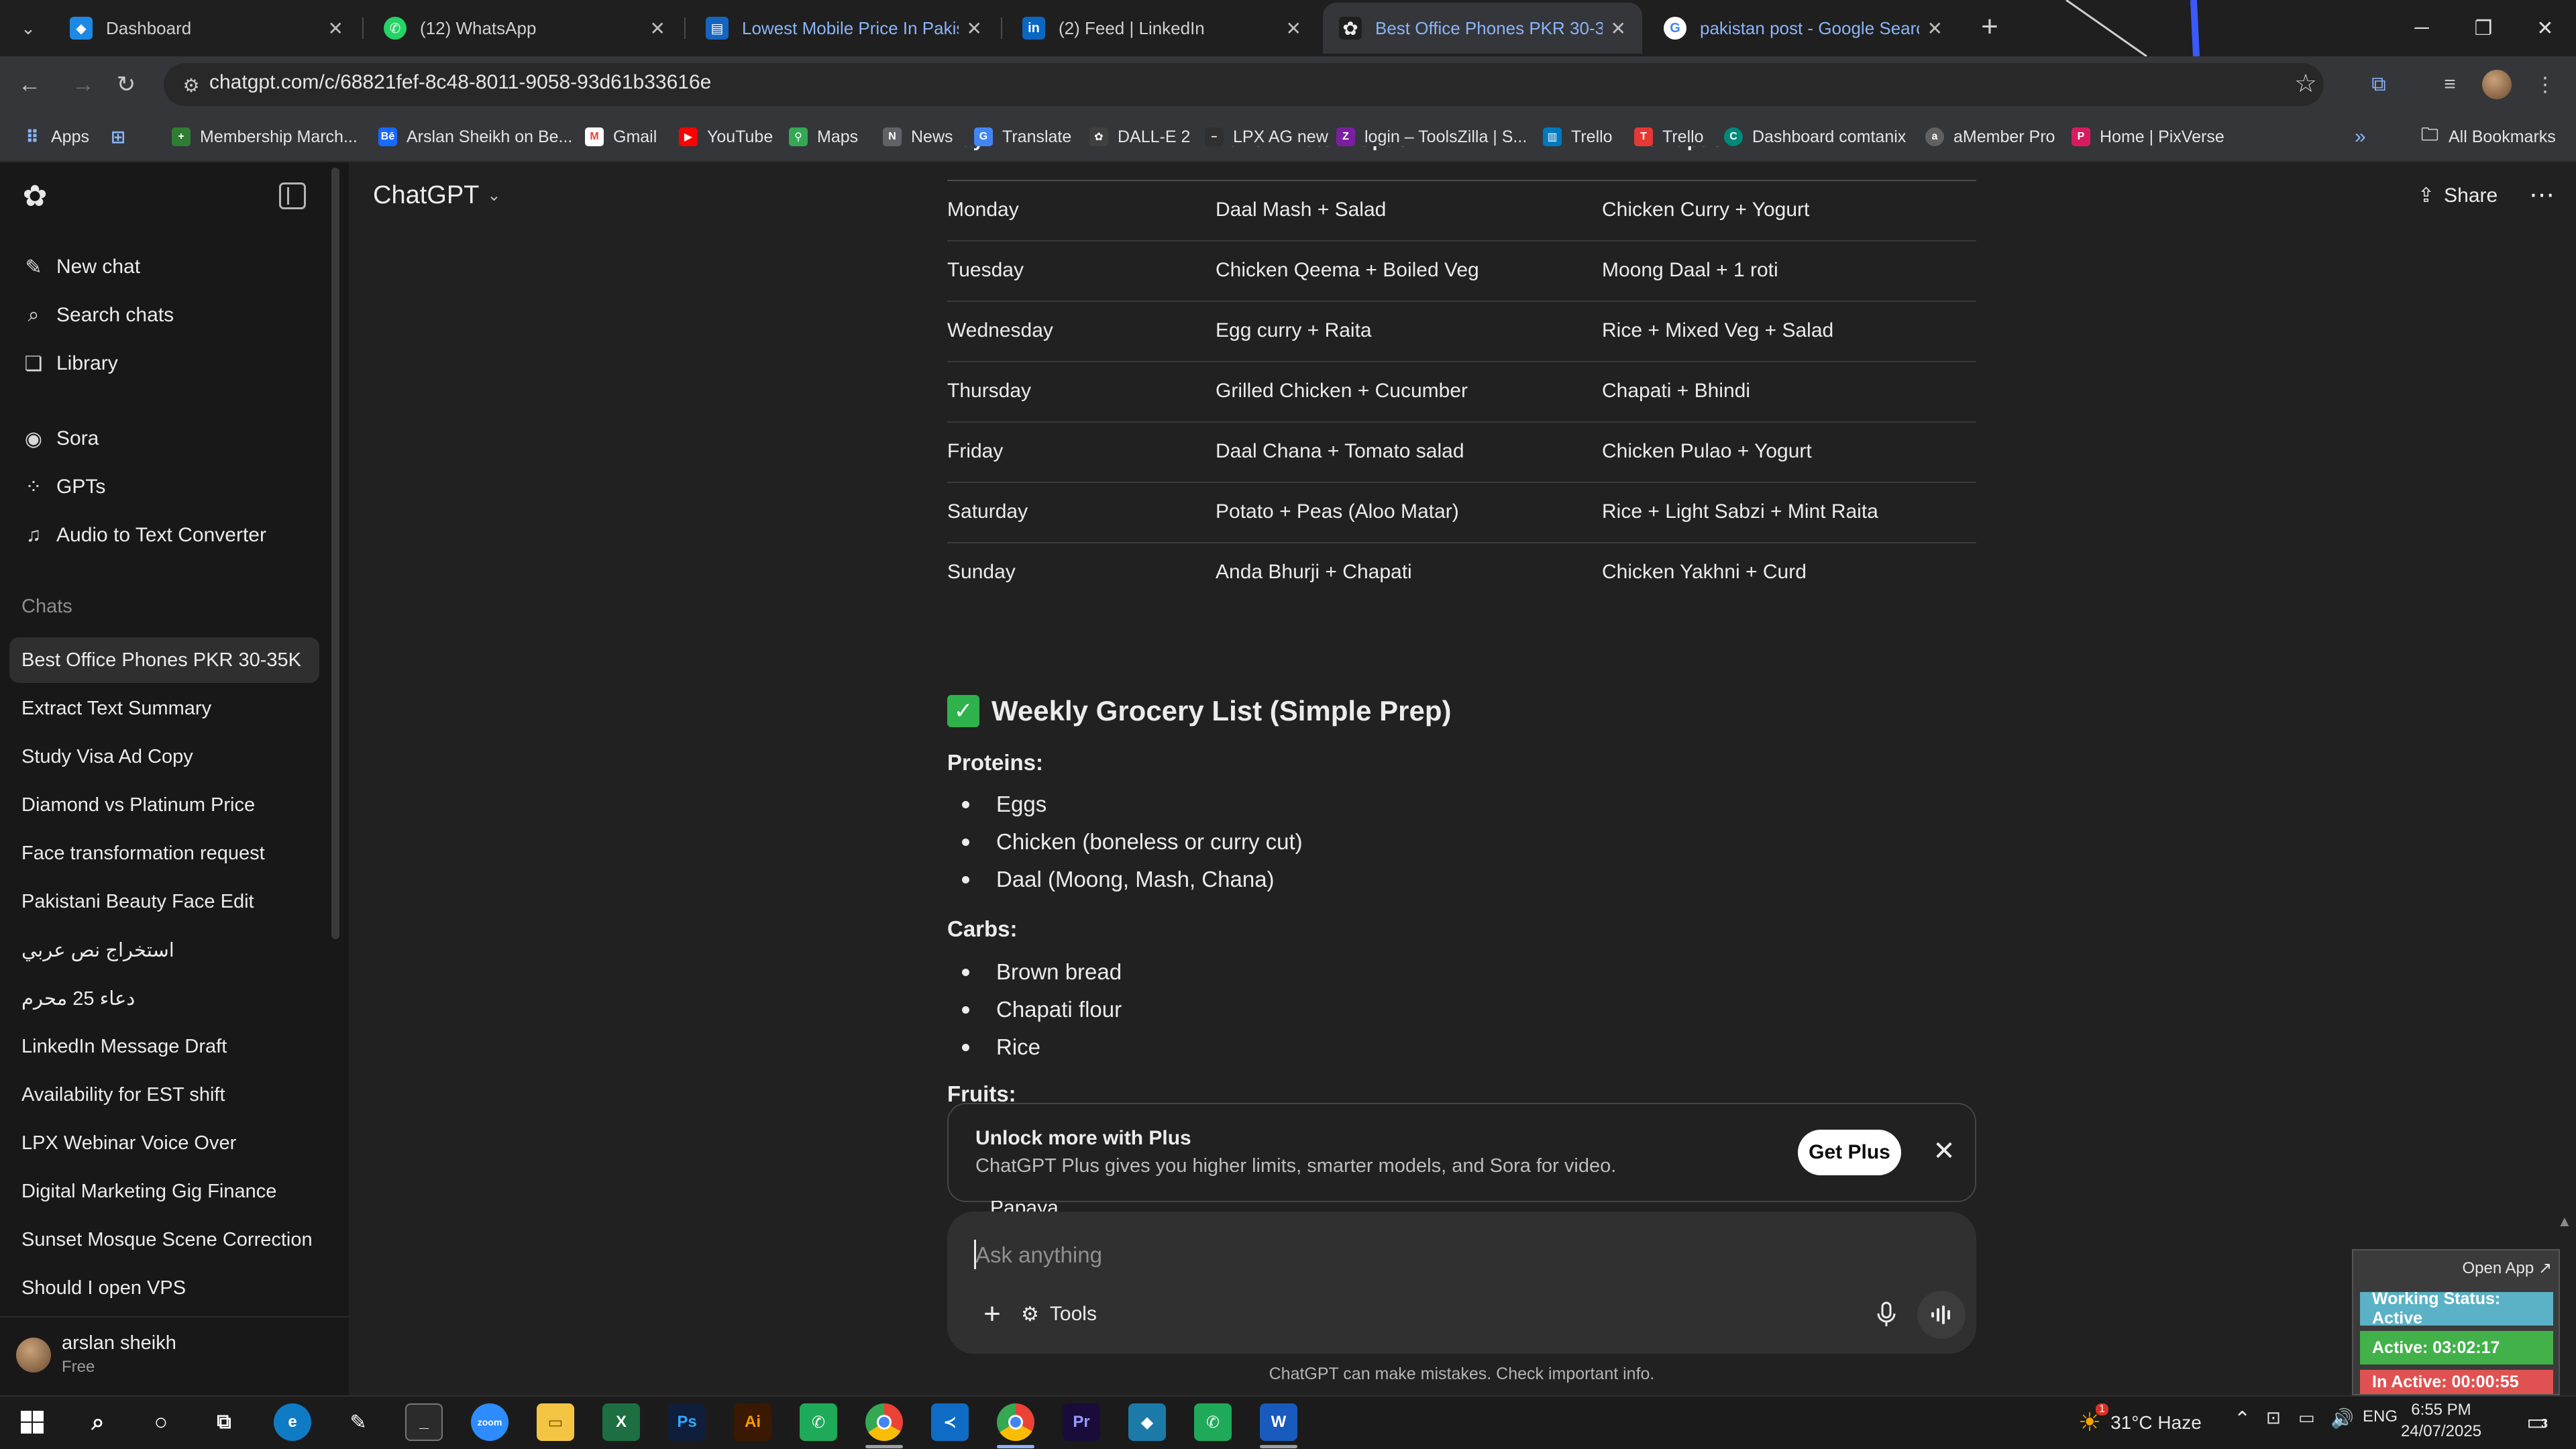 The image size is (2576, 1449). What do you see at coordinates (164, 1095) in the screenshot?
I see `chat-item: Availability for EST shift` at bounding box center [164, 1095].